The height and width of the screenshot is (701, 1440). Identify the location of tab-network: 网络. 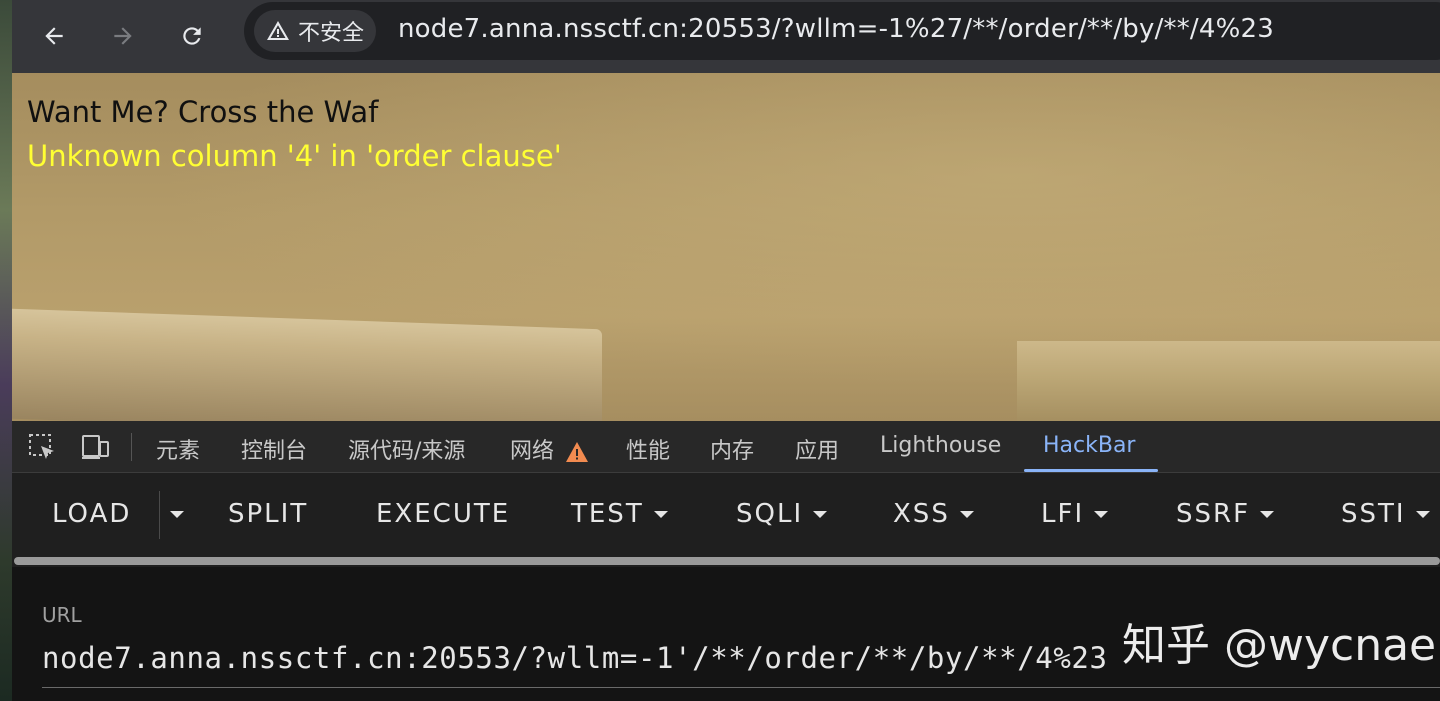
(549, 449).